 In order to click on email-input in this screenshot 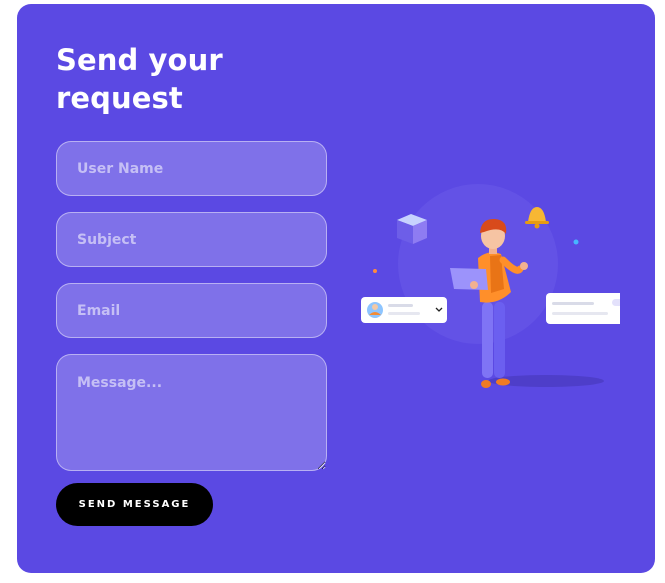, I will do `click(191, 310)`.